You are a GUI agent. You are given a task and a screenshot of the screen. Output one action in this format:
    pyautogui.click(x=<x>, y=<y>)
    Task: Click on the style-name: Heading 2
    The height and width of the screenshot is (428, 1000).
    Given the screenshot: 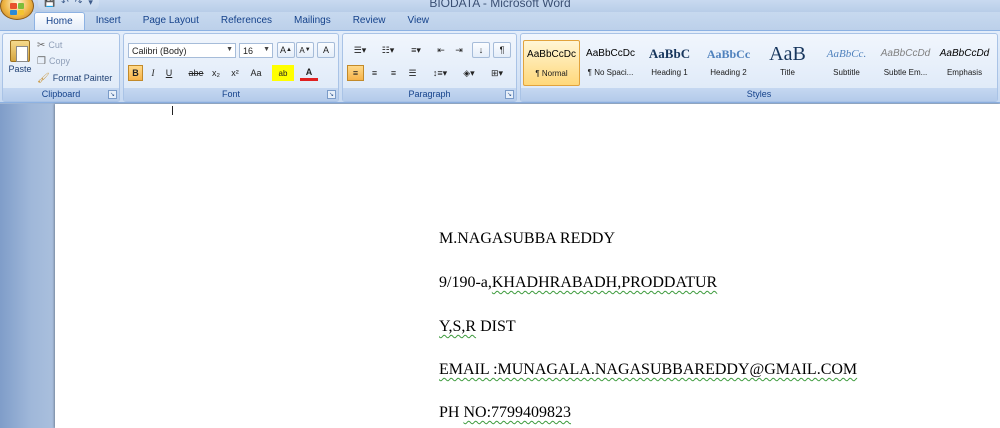 What is the action you would take?
    pyautogui.click(x=728, y=72)
    